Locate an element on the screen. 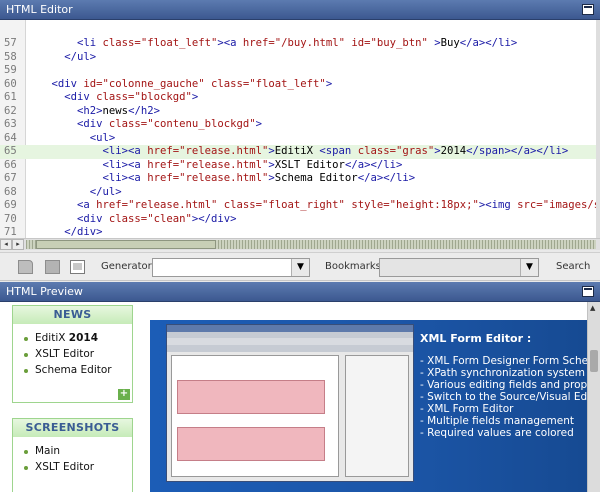  line-number: 70 is located at coordinates (10, 218).